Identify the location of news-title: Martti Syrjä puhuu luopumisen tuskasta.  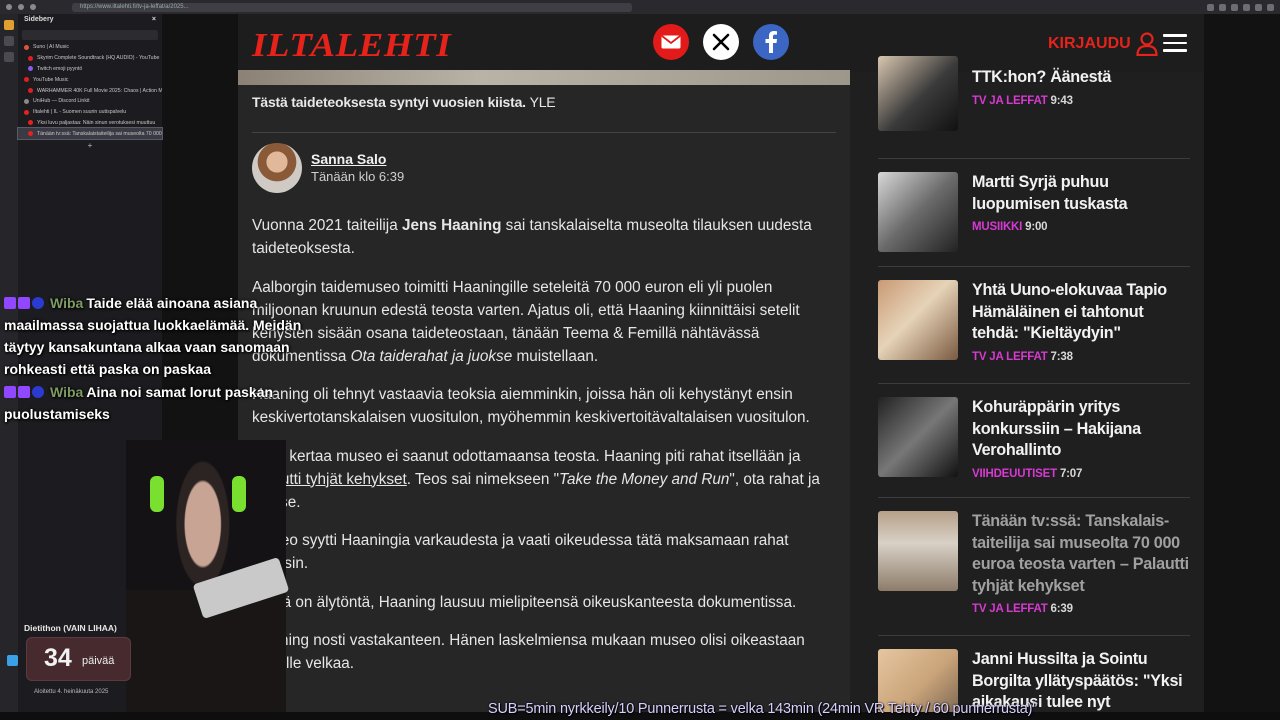
(1081, 193).